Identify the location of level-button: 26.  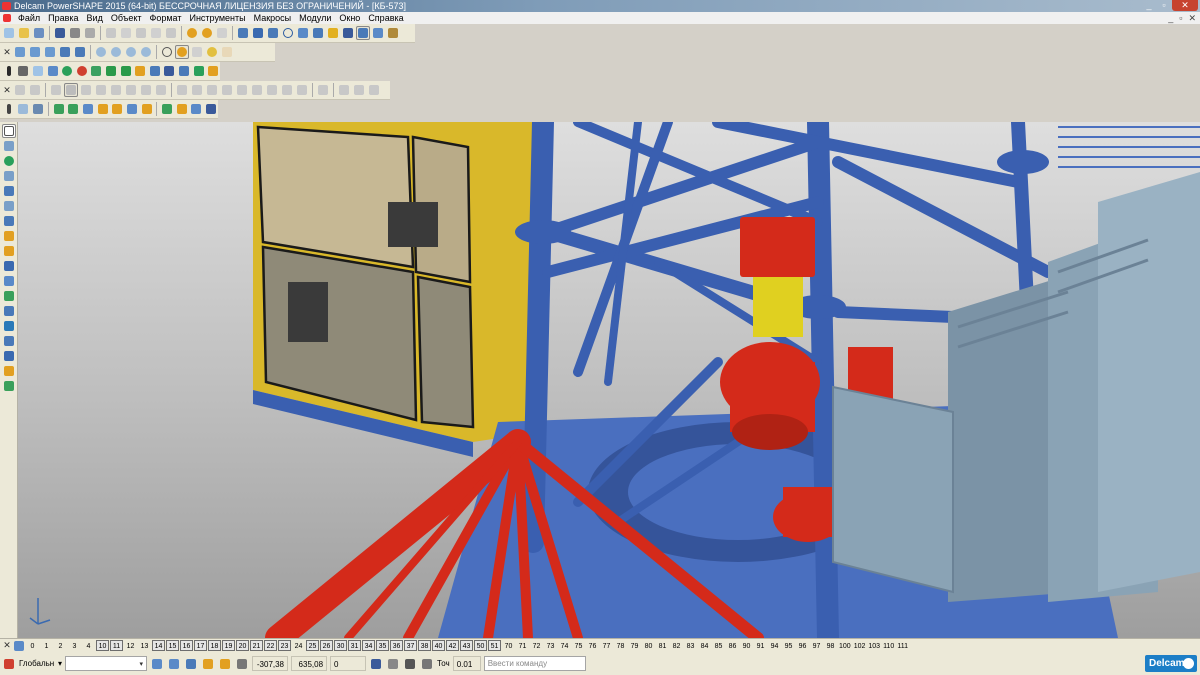
(326, 645).